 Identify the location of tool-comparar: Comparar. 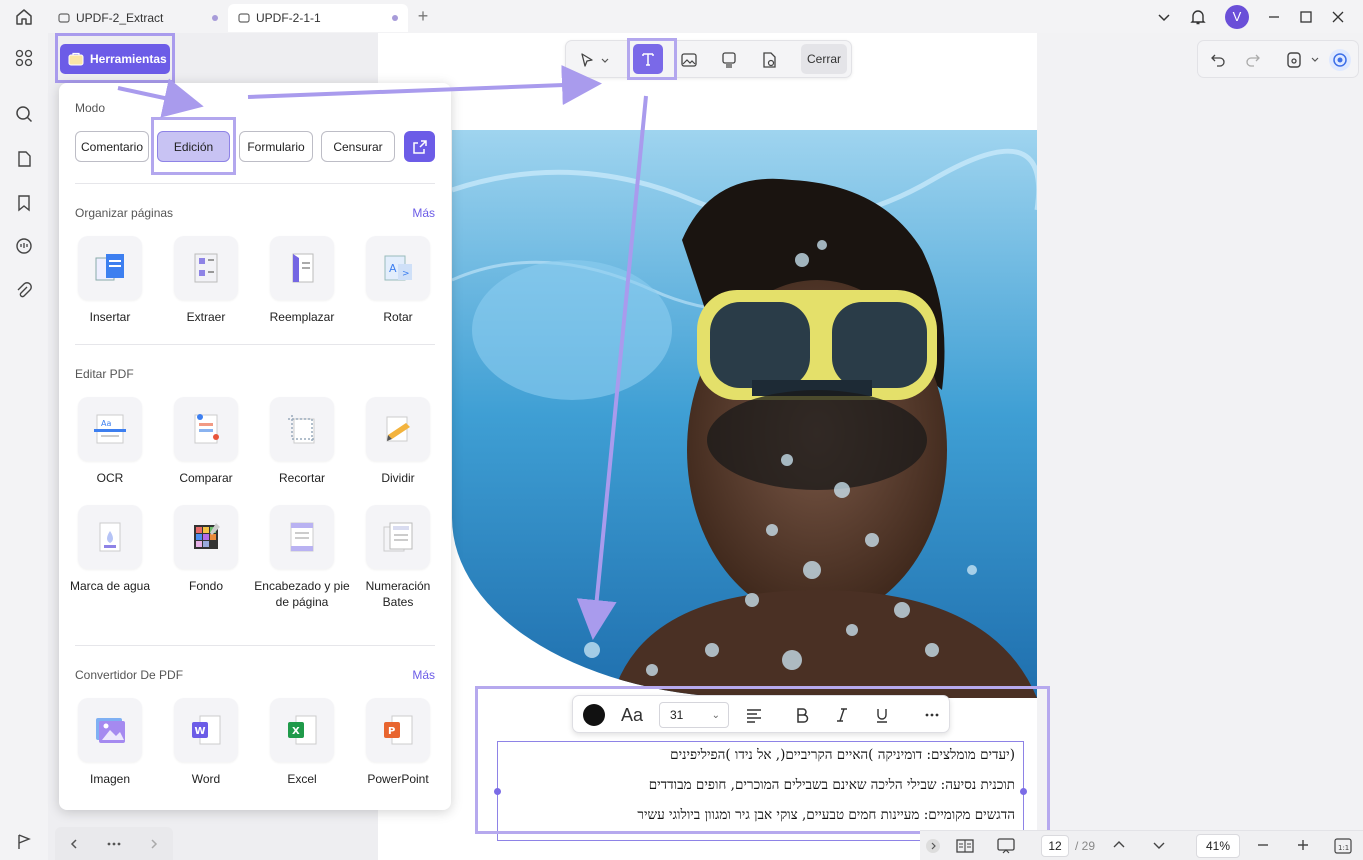
(206, 441).